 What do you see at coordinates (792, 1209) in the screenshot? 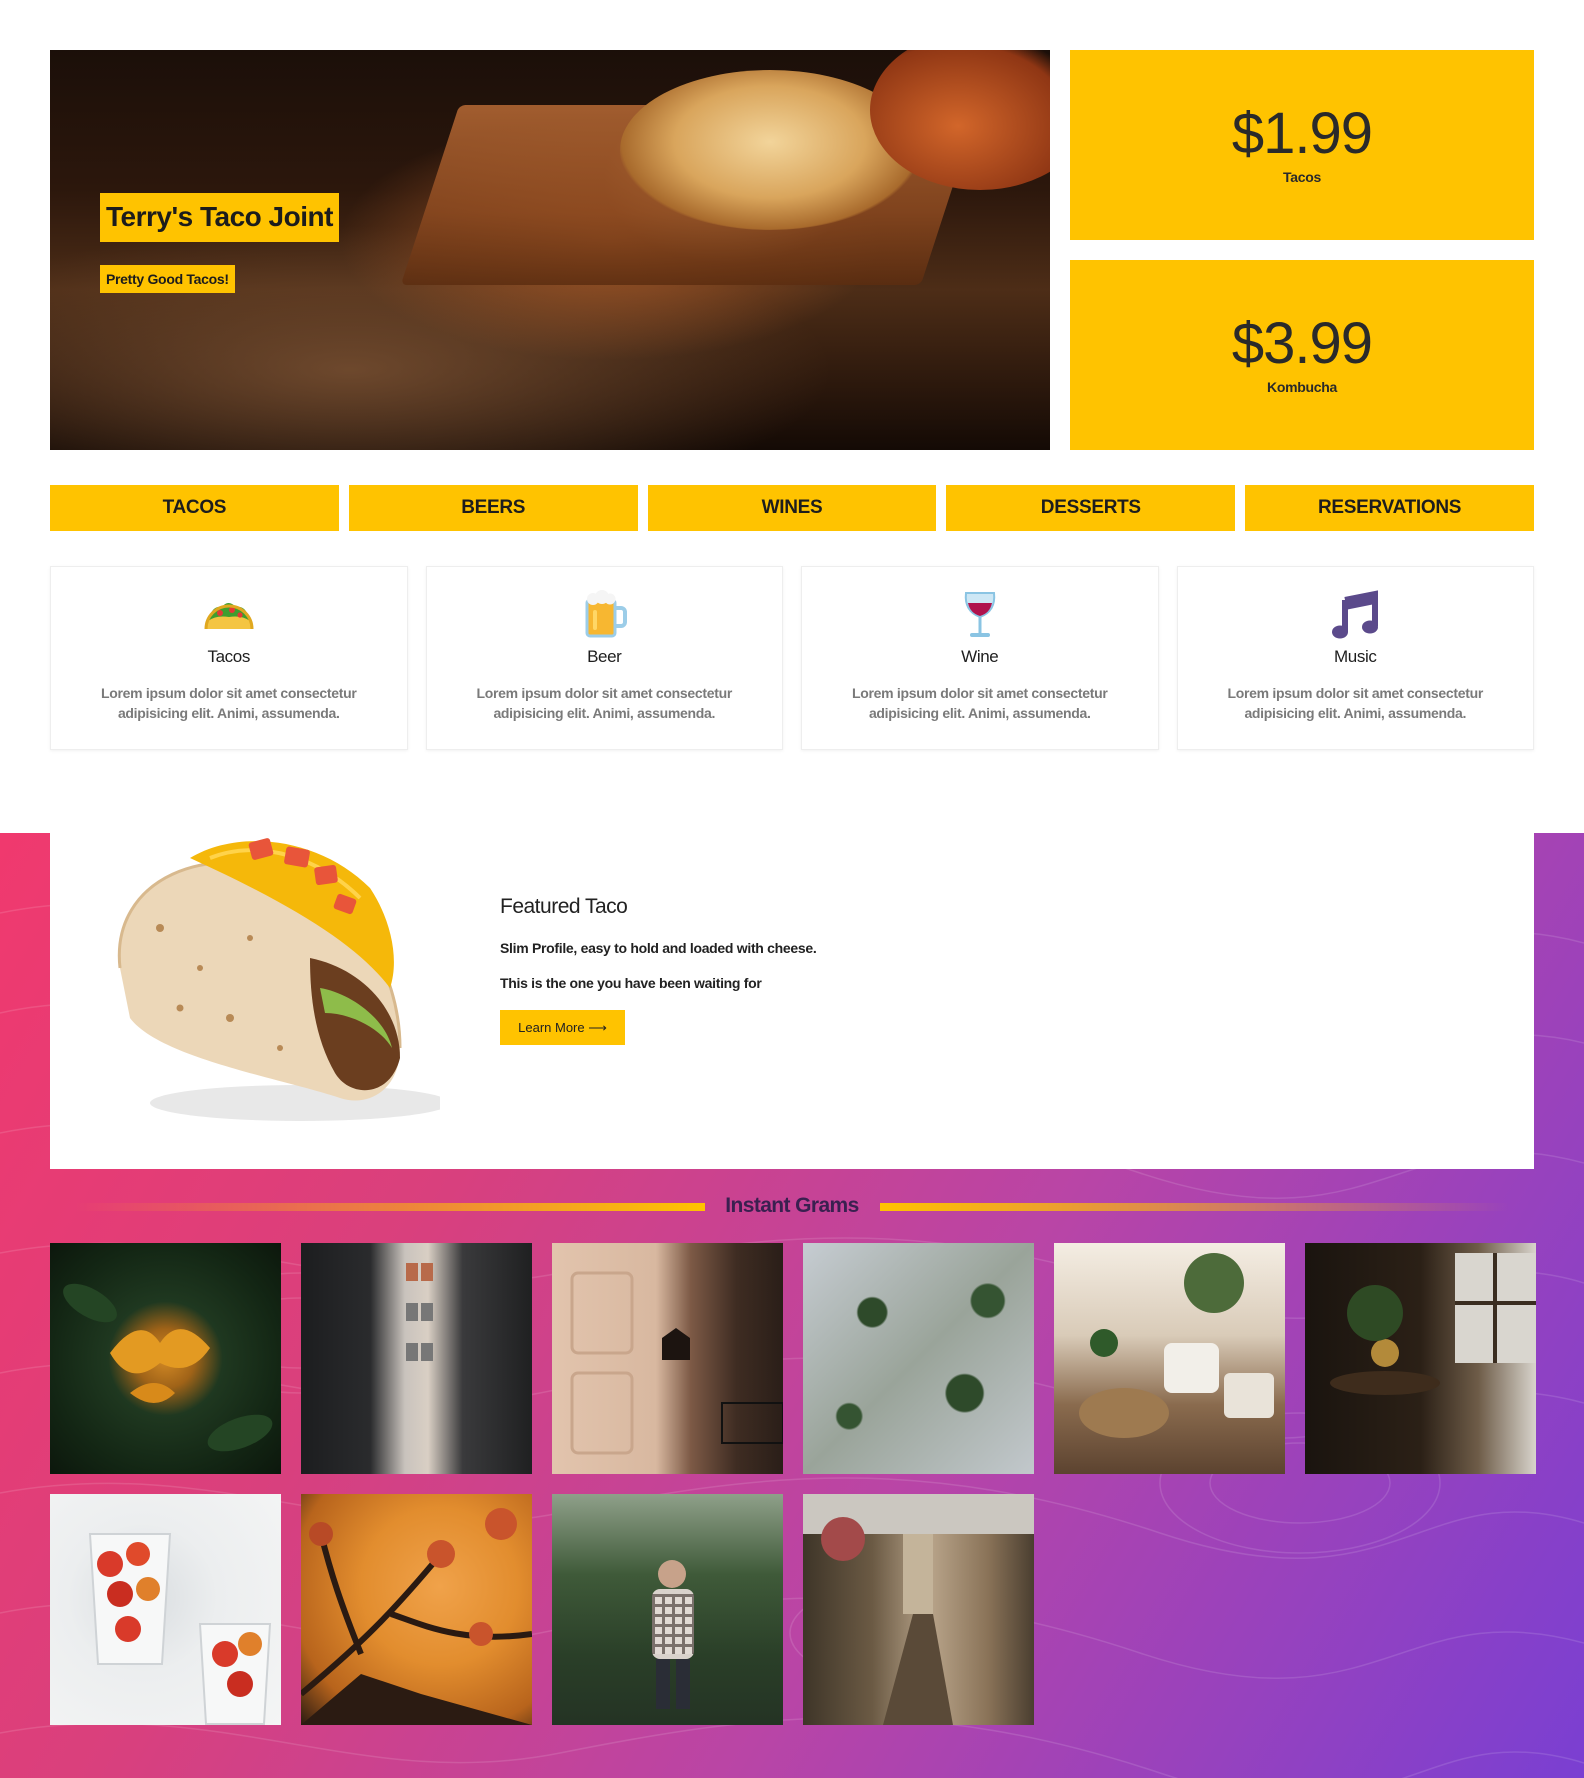
I see `instant-grams-header: Instant Grams` at bounding box center [792, 1209].